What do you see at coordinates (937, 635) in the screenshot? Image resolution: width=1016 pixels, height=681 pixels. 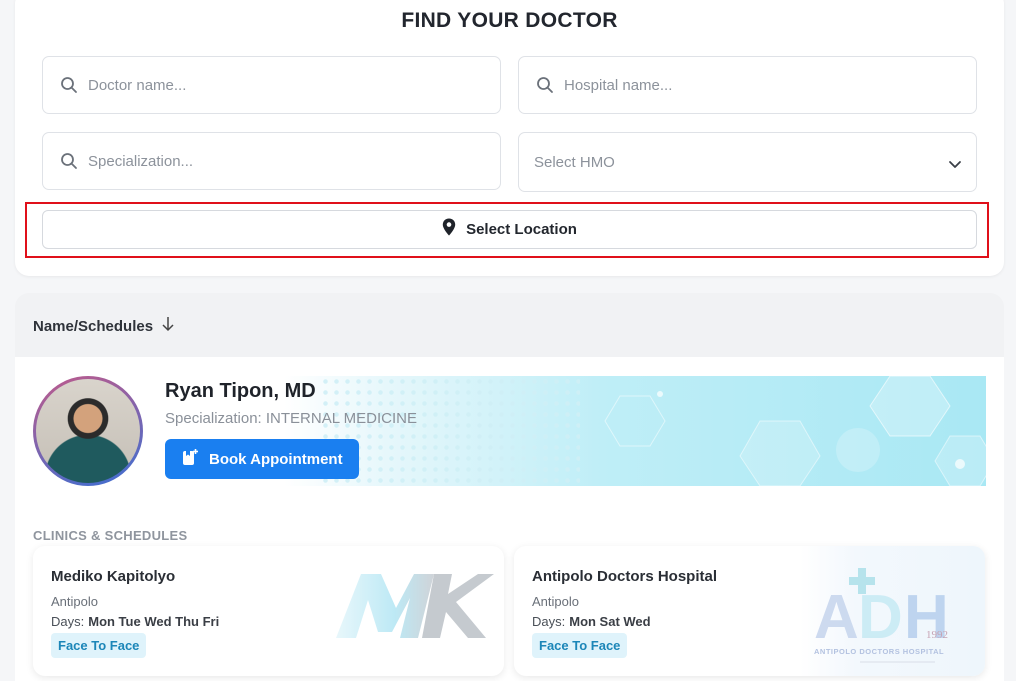 I see `svg-text: 1992` at bounding box center [937, 635].